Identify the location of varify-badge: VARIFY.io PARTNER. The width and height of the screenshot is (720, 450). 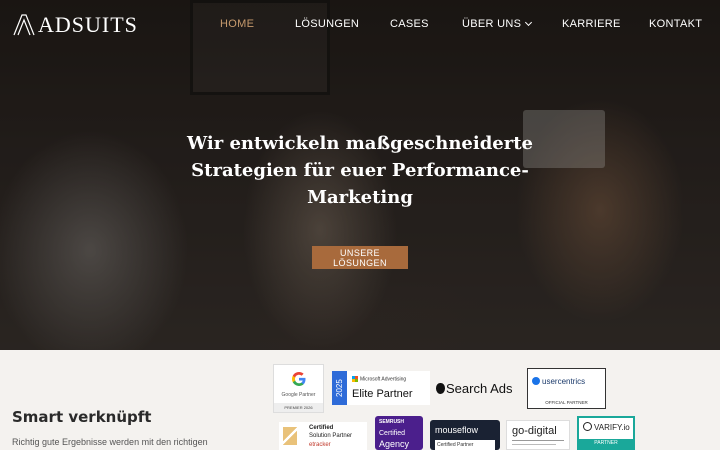
(606, 433).